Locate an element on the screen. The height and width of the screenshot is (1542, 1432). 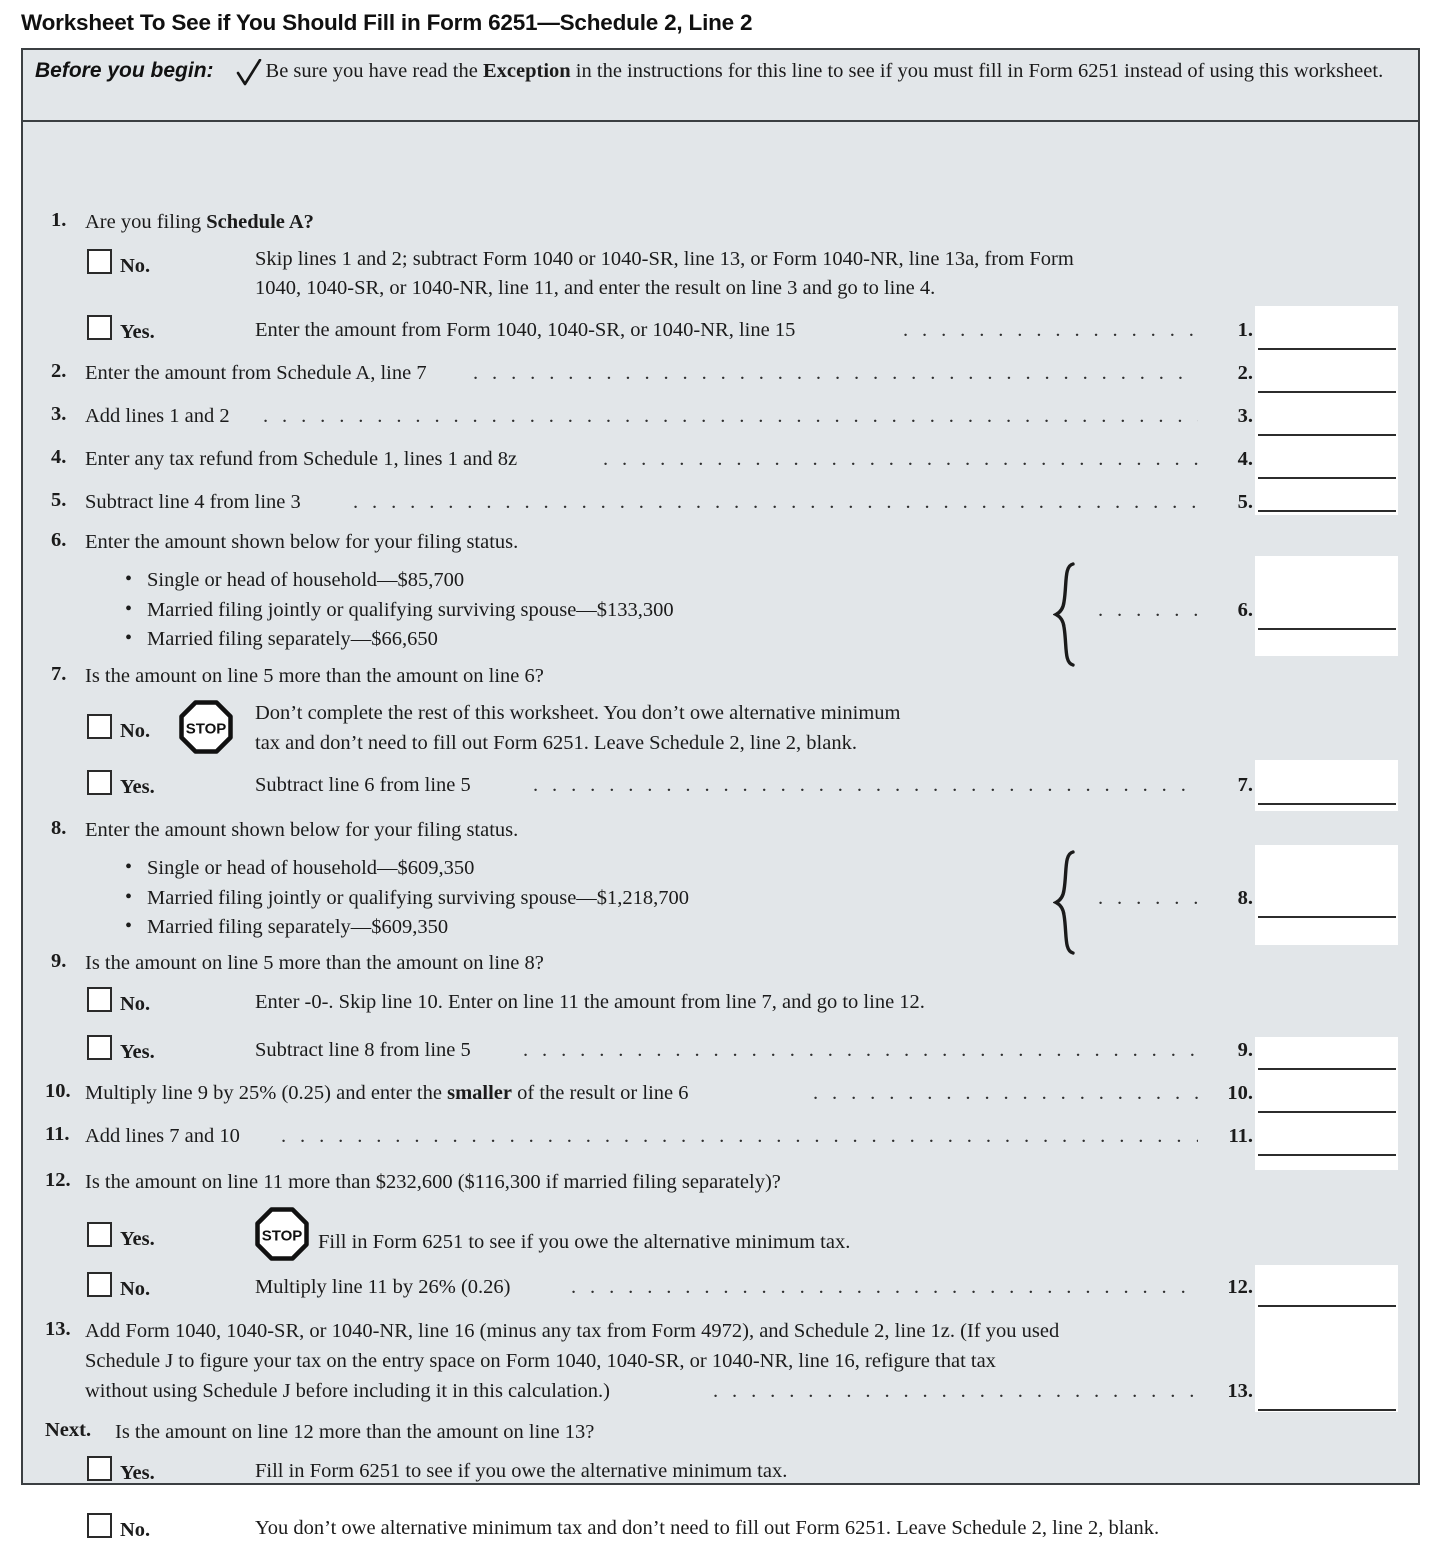
line-4-number: 4. is located at coordinates (59, 457).